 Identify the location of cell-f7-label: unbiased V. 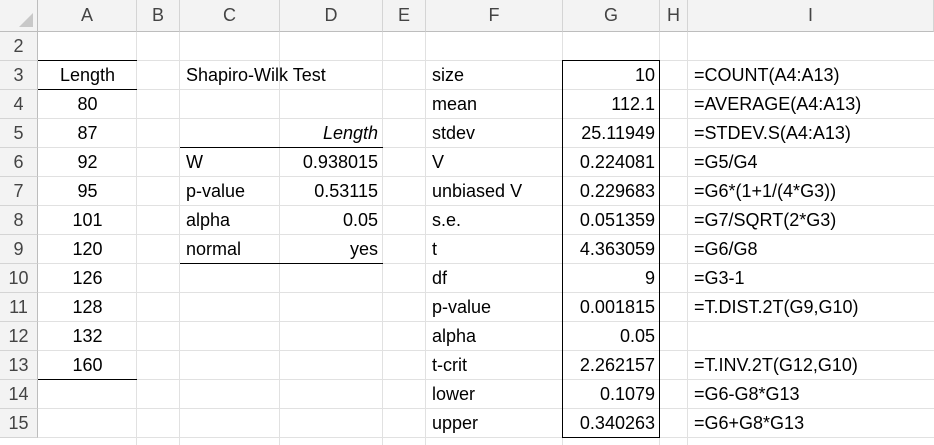
(494, 191).